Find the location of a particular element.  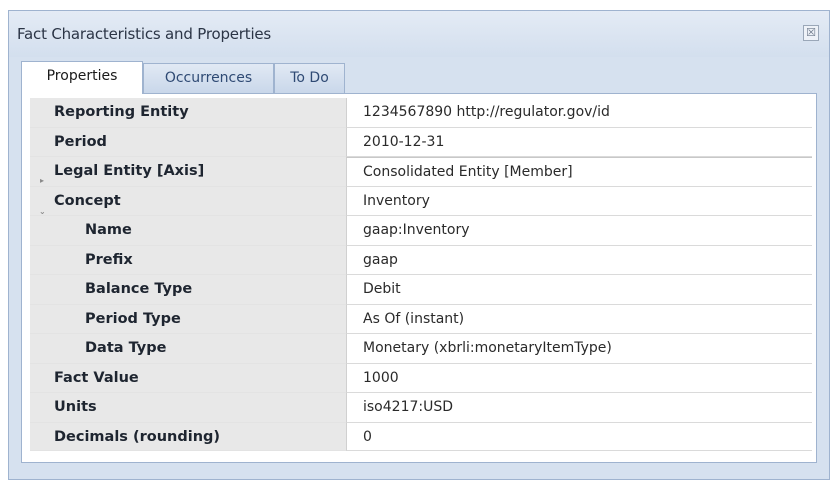

property-row-decimals: Decimals (rounding) 0 is located at coordinates (421, 436).